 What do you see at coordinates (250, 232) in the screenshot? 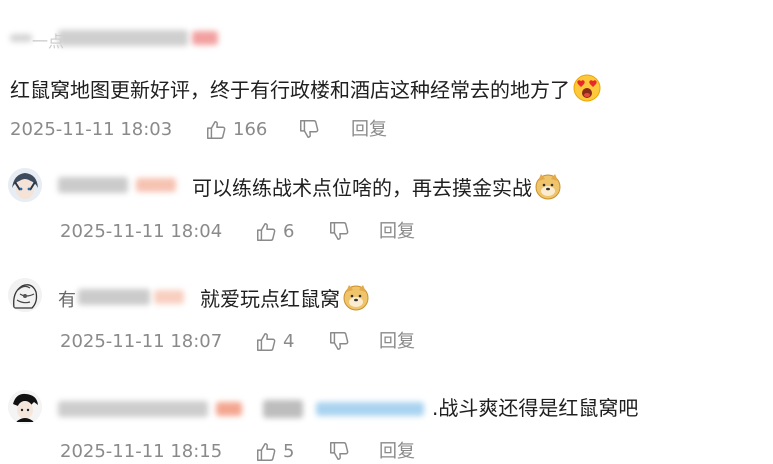
I see `reply-meta: 2025-11-11 18:04 6 回复` at bounding box center [250, 232].